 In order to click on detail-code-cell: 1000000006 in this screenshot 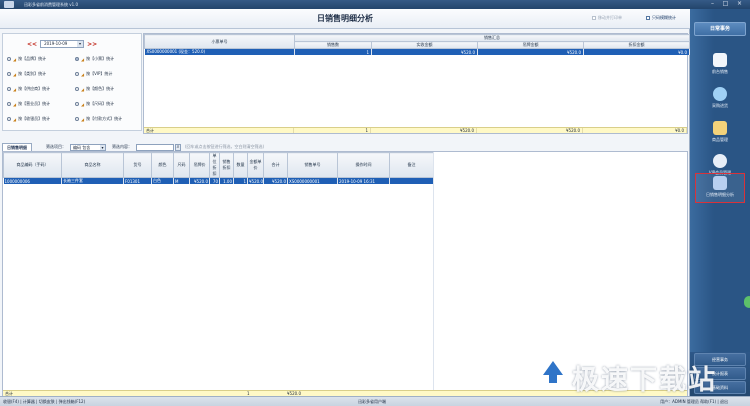, I will do `click(32, 180)`.